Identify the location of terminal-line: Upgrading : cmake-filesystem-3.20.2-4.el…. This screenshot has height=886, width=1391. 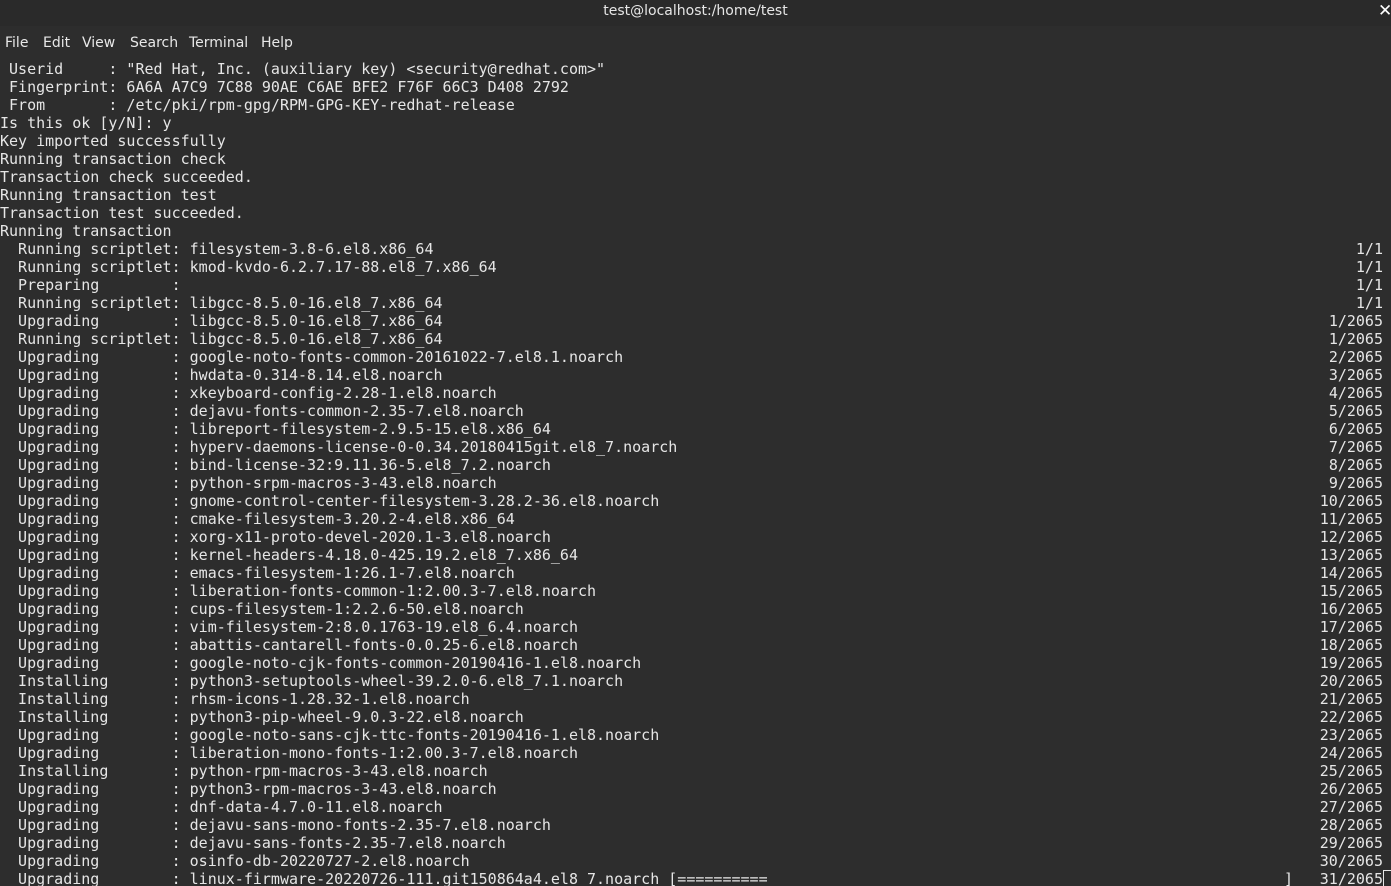
(695, 519).